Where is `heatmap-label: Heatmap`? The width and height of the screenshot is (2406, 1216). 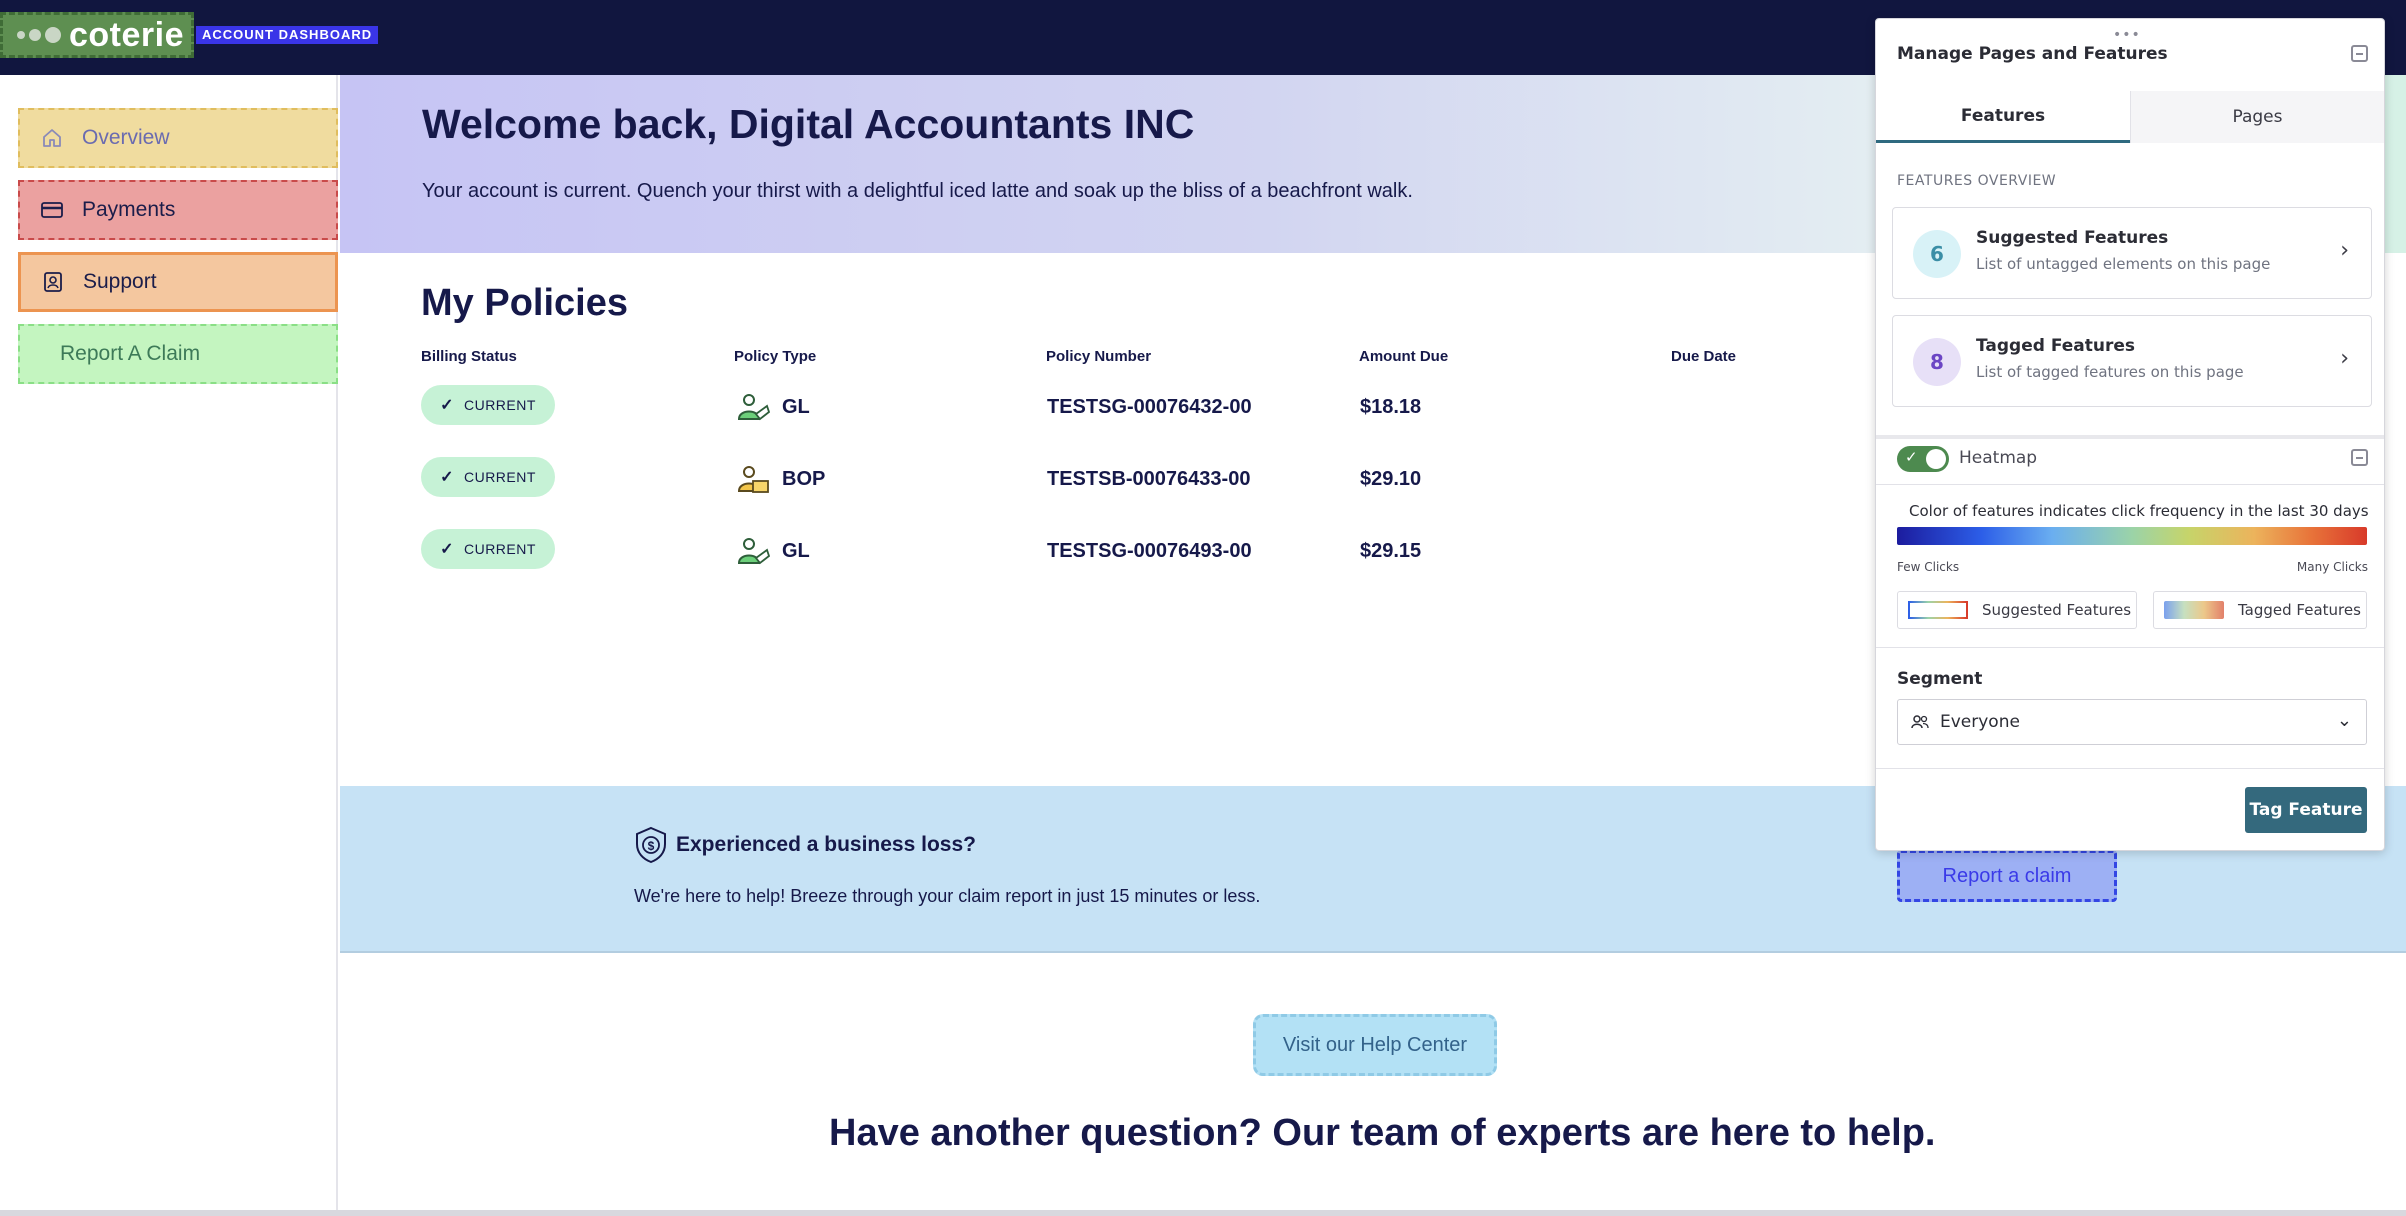 heatmap-label: Heatmap is located at coordinates (1998, 458).